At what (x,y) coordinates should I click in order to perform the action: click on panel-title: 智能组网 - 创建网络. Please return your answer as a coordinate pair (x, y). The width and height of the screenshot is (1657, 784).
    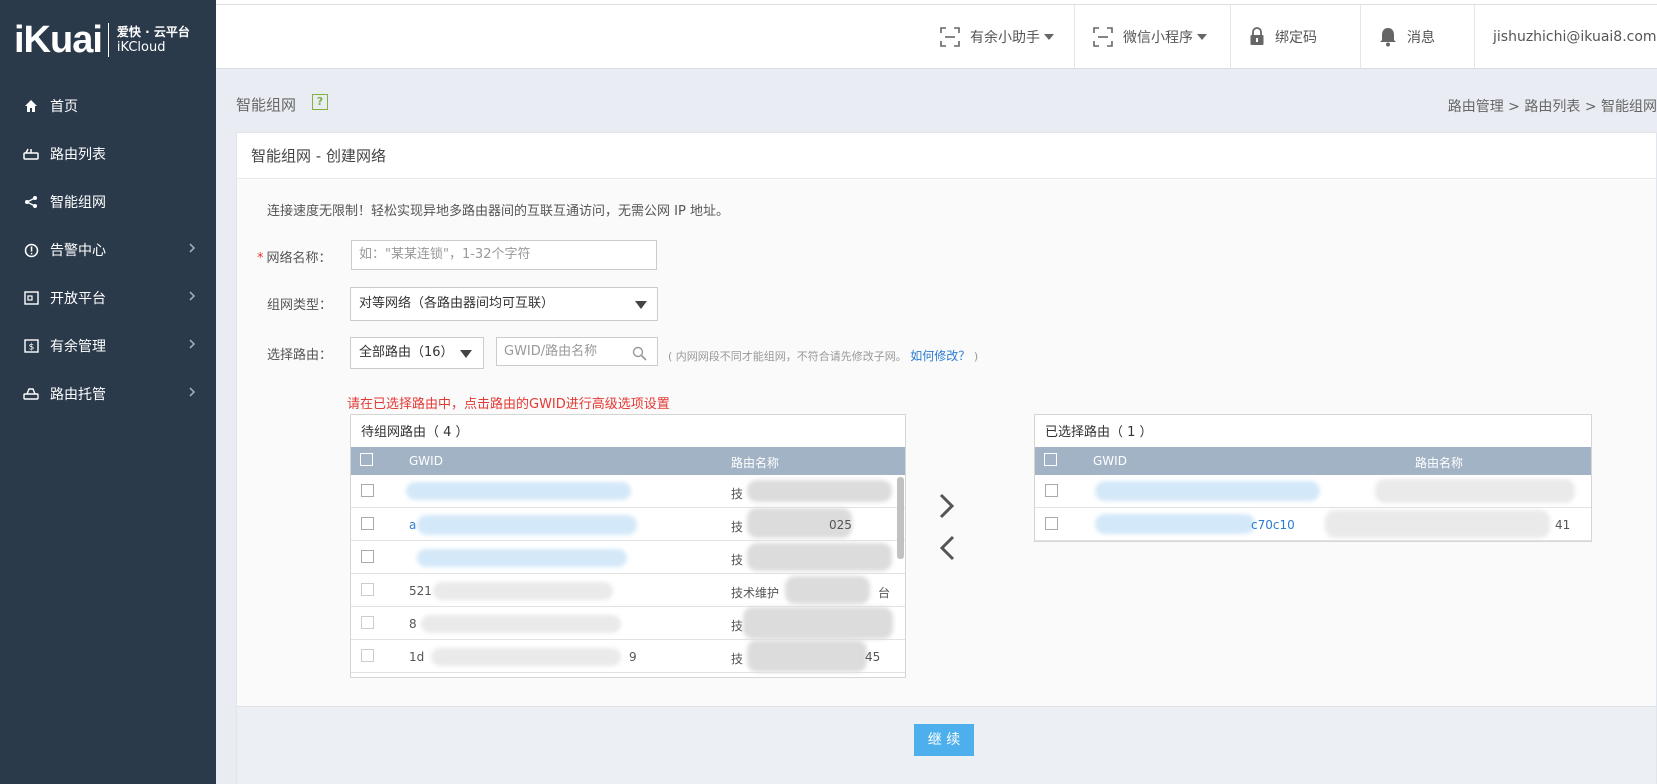
    Looking at the image, I should click on (946, 156).